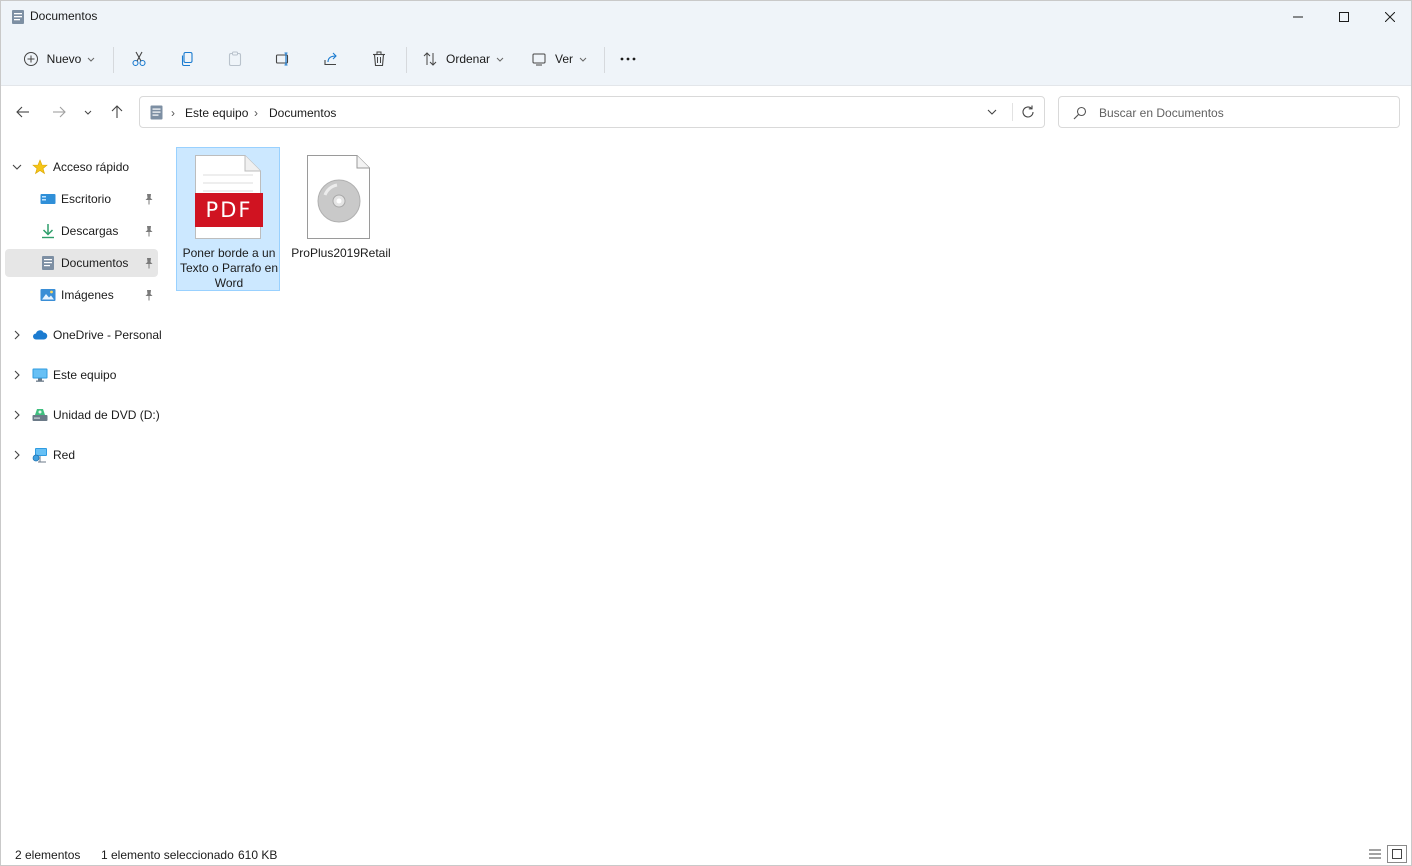 The image size is (1412, 866). I want to click on sidebar-item-label: Este equipo, so click(85, 375).